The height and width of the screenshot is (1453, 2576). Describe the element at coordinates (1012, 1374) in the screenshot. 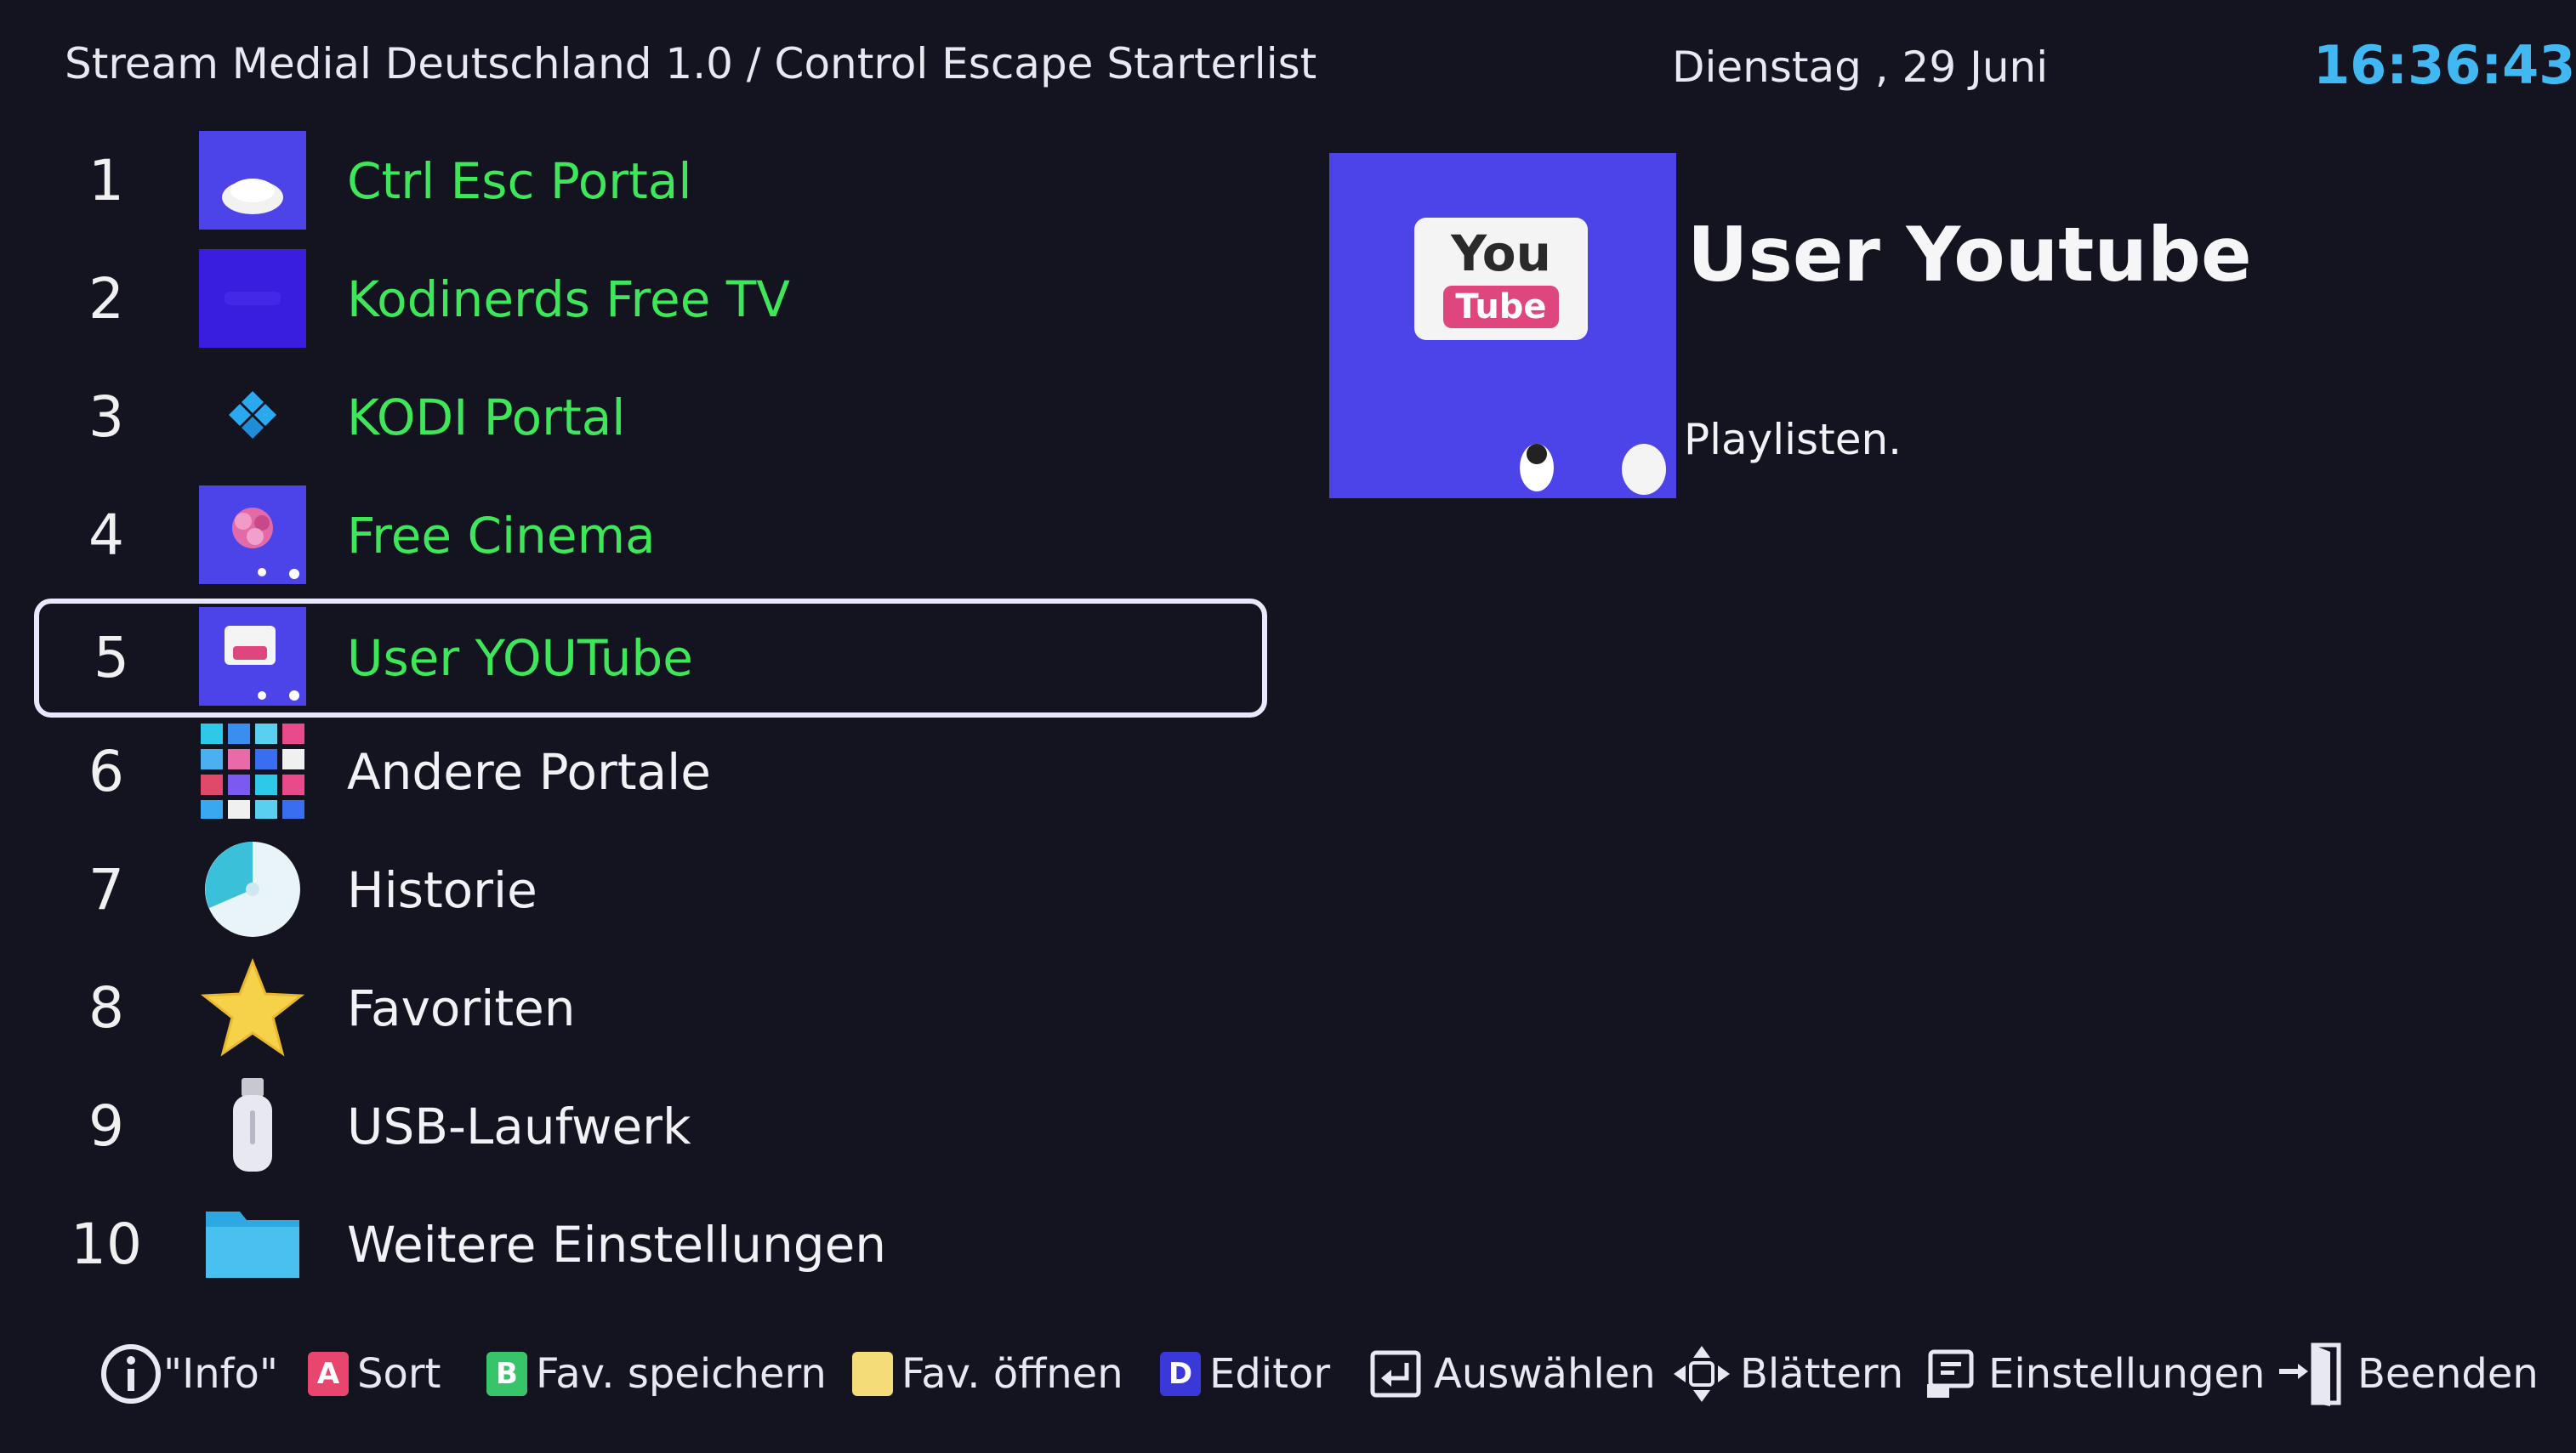

I see `footer-fav-open-label: Fav. öffnen` at that location.